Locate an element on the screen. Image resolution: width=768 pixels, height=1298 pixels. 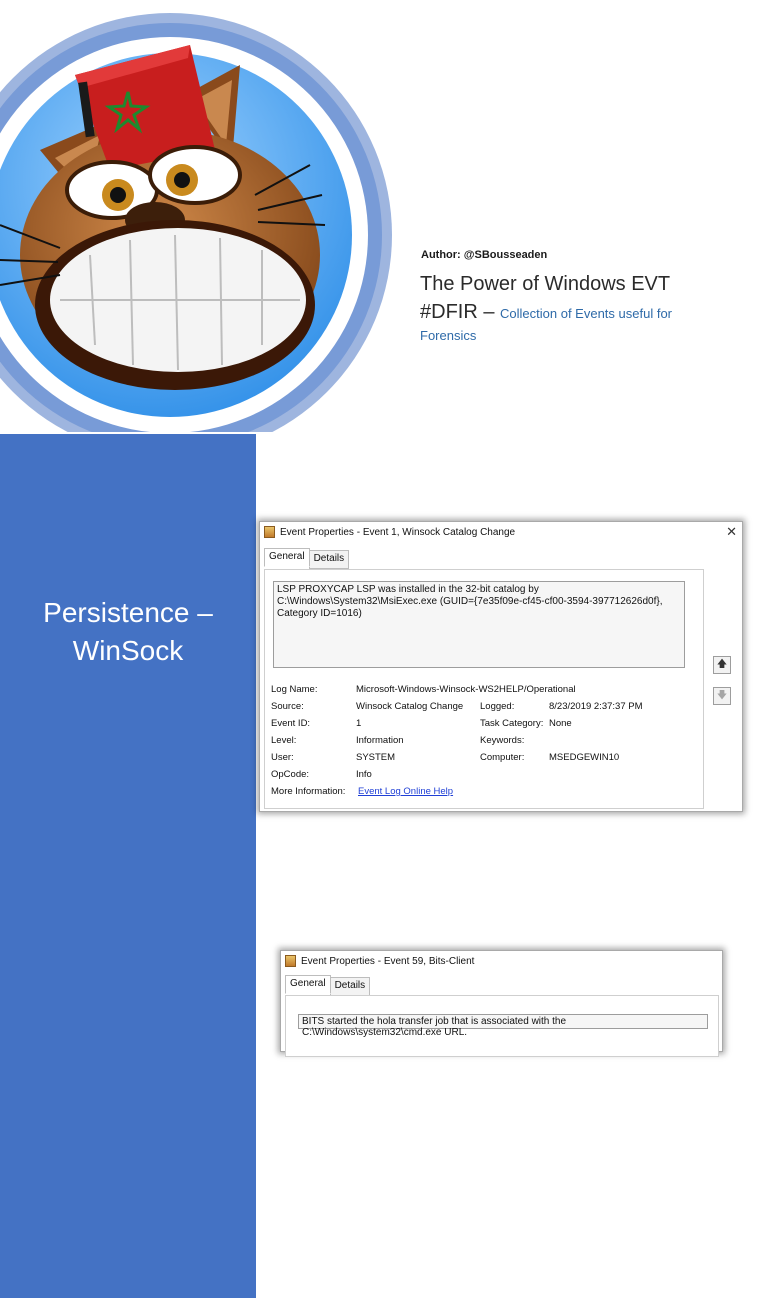
source-label: Source: is located at coordinates (287, 706).